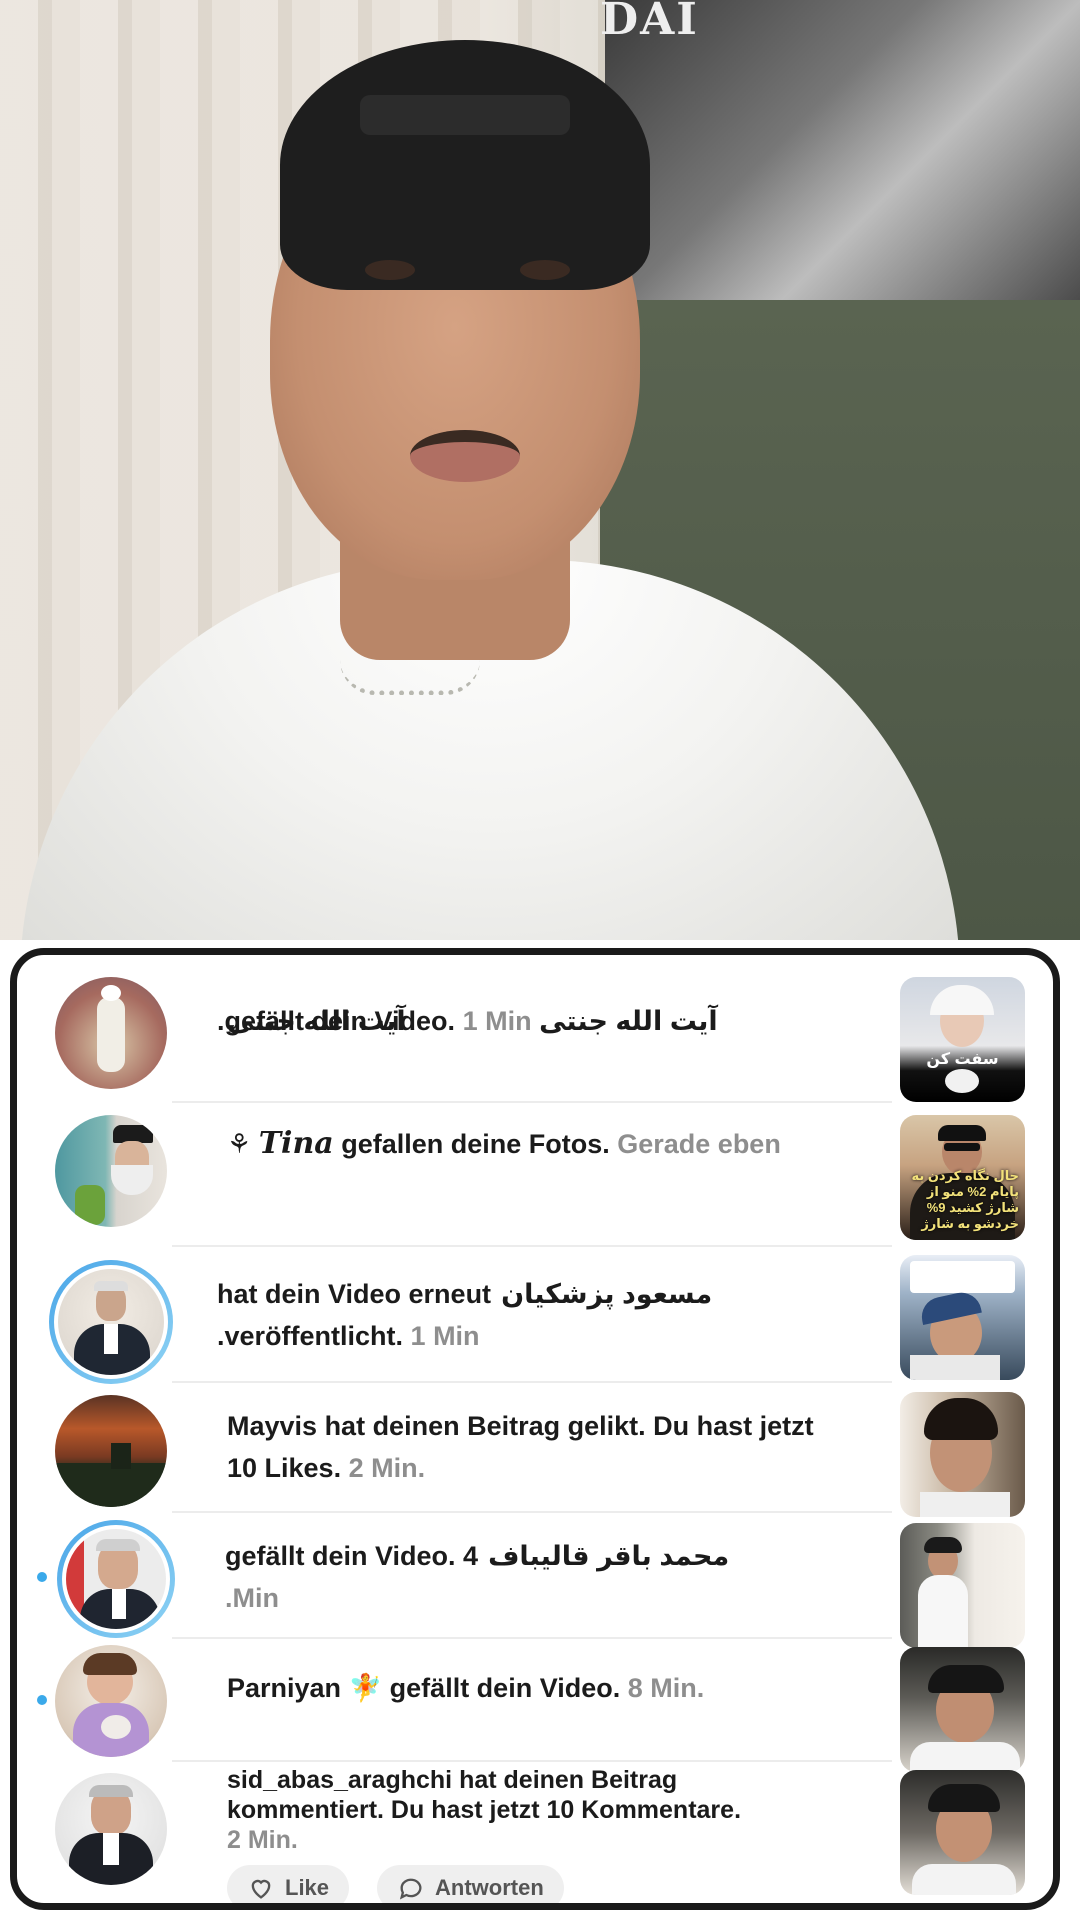  Describe the element at coordinates (296, 1143) in the screenshot. I see `username: Tina` at that location.